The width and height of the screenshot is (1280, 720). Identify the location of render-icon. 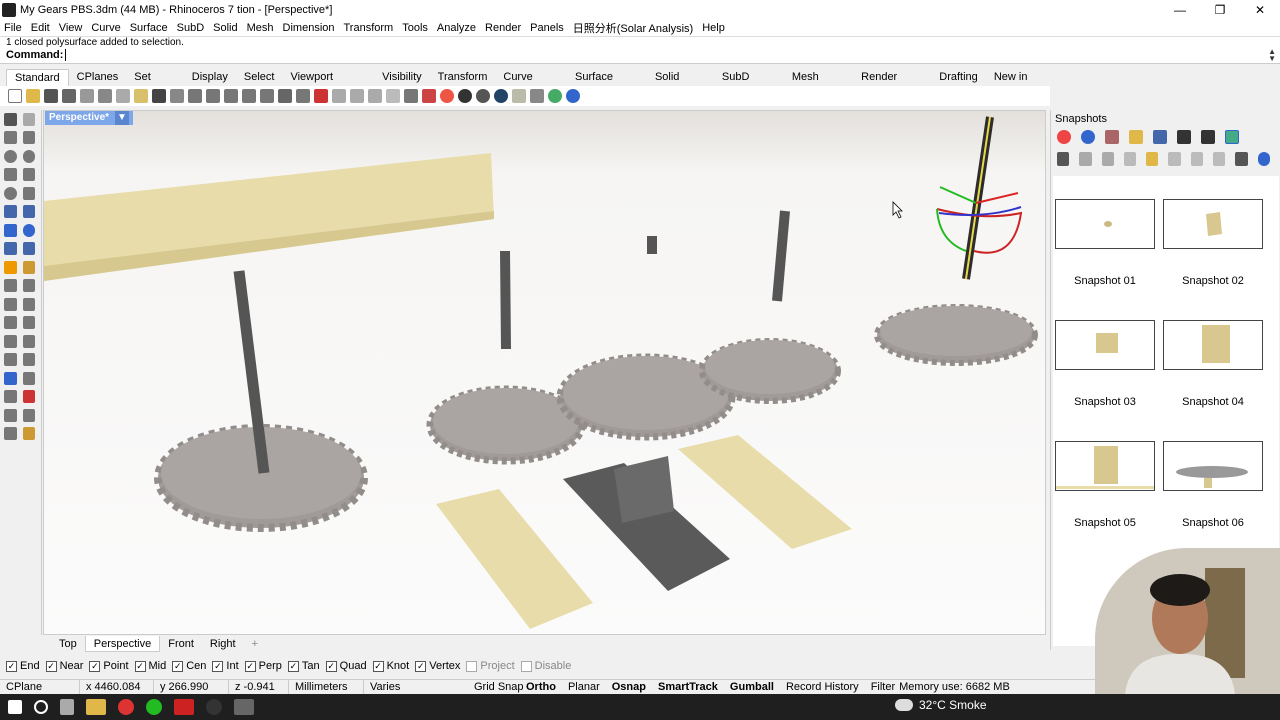
(501, 96).